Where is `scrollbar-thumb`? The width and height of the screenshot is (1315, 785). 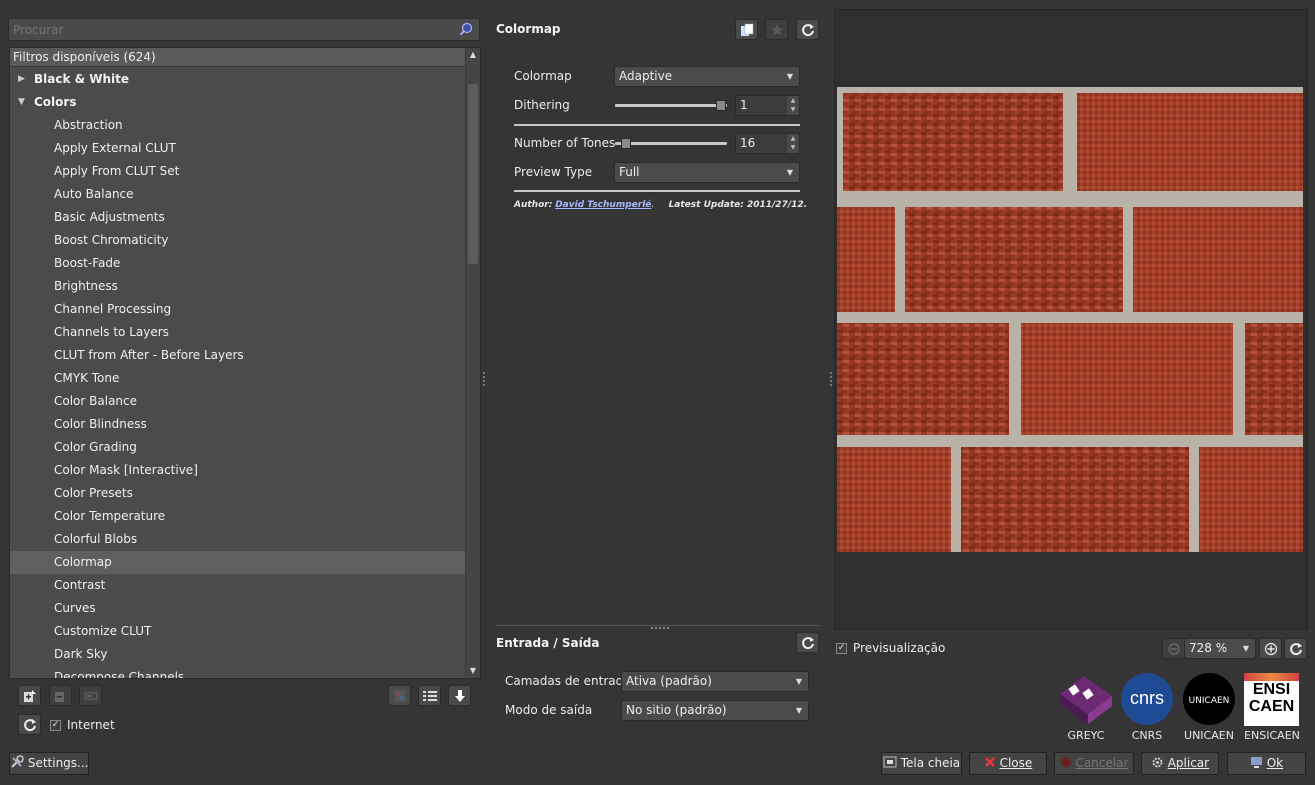
scrollbar-thumb is located at coordinates (473, 174).